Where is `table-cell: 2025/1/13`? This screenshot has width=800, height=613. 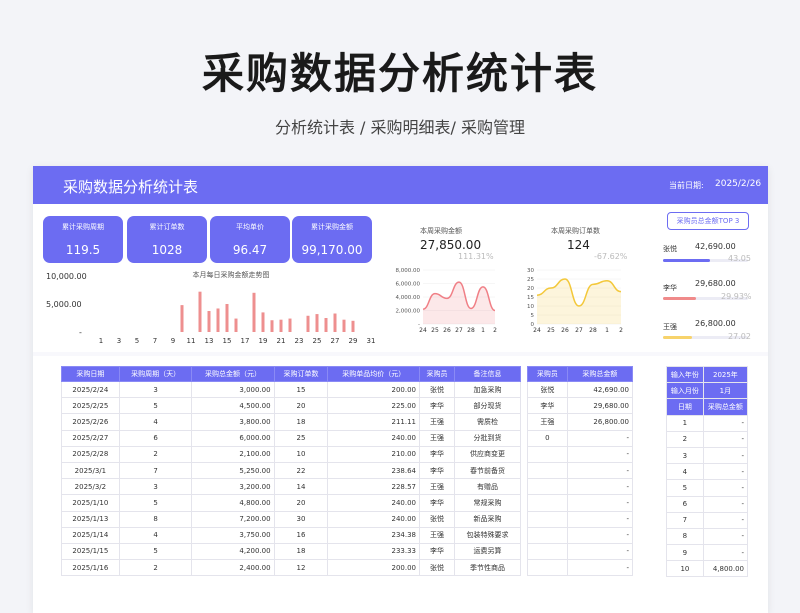
table-cell: 2025/1/13 is located at coordinates (90, 519).